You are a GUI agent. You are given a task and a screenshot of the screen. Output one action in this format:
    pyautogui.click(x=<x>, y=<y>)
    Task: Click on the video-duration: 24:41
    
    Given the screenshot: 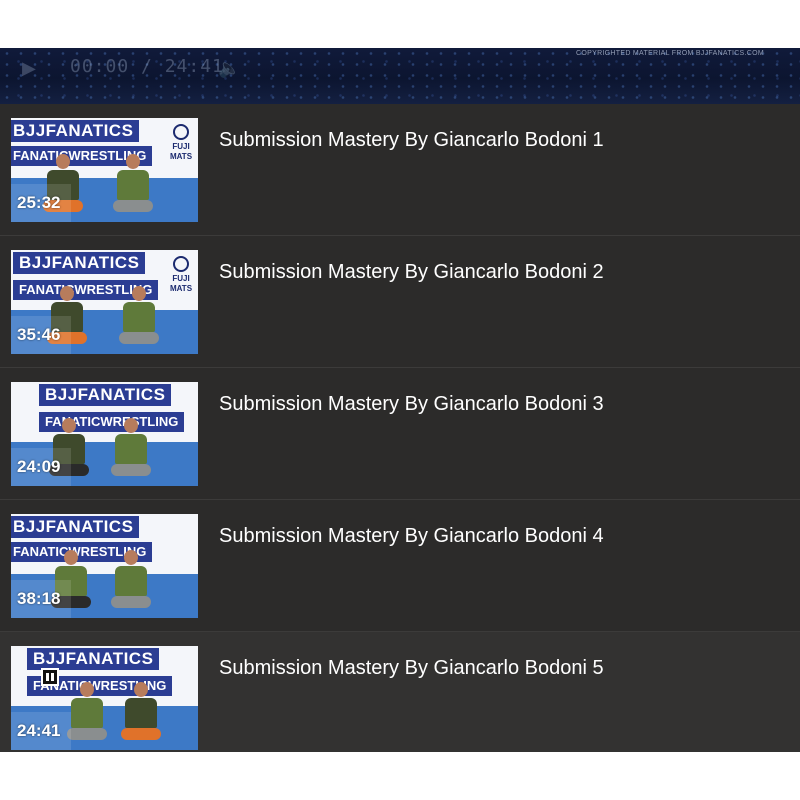 What is the action you would take?
    pyautogui.click(x=41, y=731)
    